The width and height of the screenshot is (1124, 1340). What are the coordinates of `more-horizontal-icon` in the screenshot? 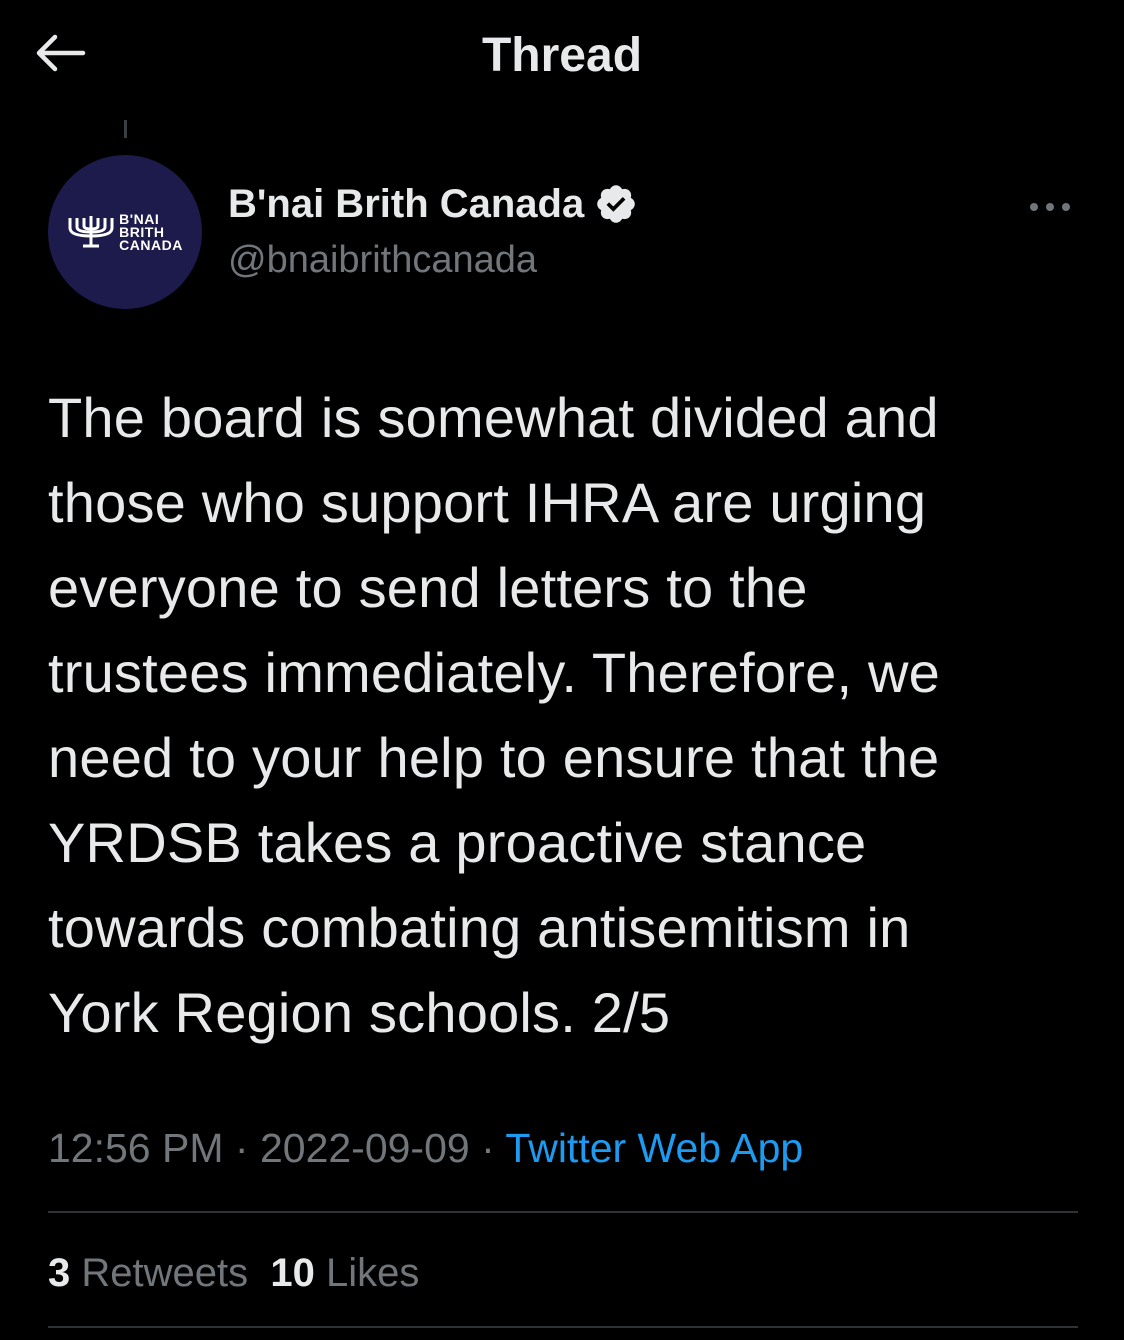 It's located at (1050, 207).